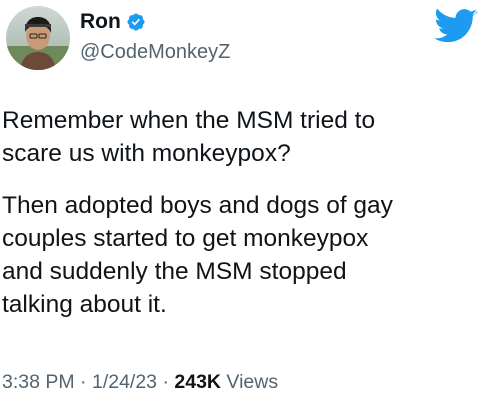  I want to click on display-name: Ron, so click(100, 22).